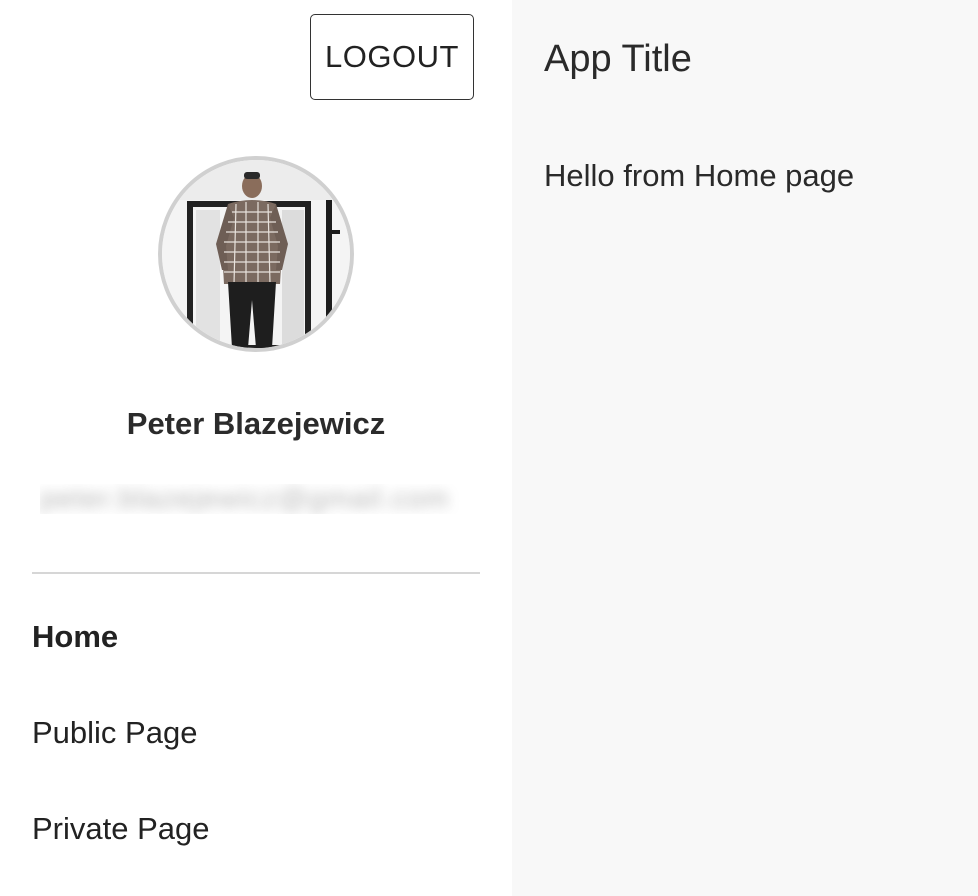  I want to click on nav-item-private-page: Private Page, so click(252, 829).